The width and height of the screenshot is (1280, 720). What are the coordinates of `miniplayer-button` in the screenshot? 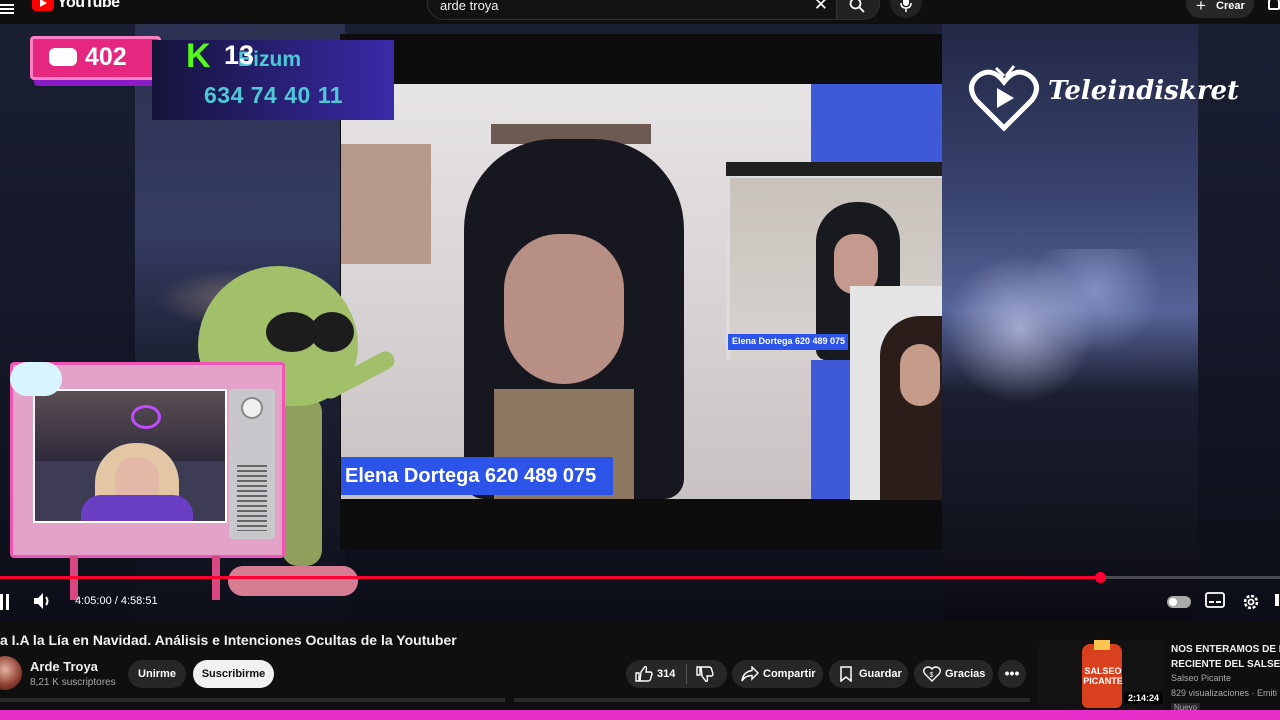 It's located at (1277, 602).